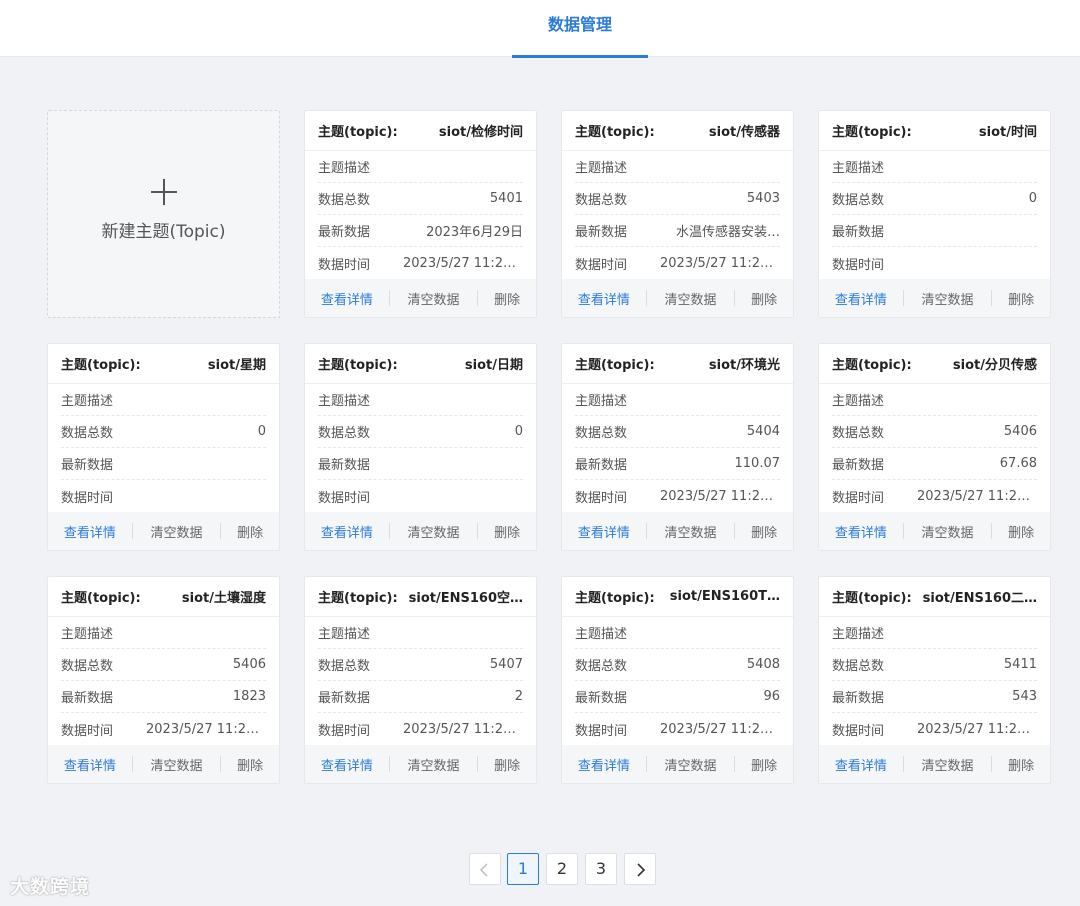 The width and height of the screenshot is (1080, 906). What do you see at coordinates (163, 214) in the screenshot?
I see `new-topic-card: 新建主题(Topic)` at bounding box center [163, 214].